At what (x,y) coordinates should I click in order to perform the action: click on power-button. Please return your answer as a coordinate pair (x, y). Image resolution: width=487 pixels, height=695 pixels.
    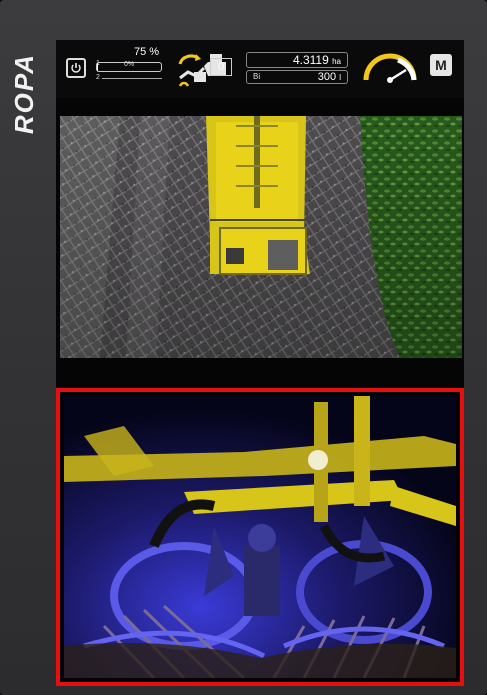
    Looking at the image, I should click on (76, 68).